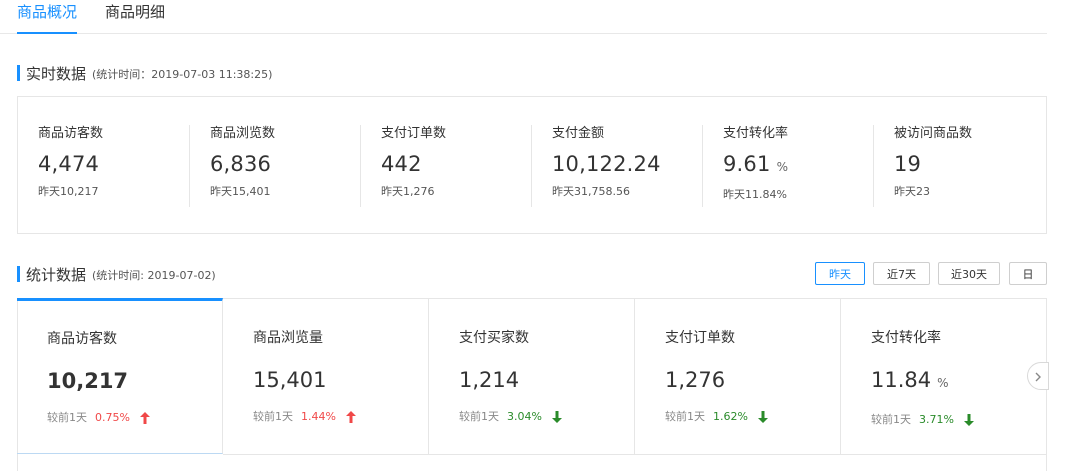  What do you see at coordinates (71, 133) in the screenshot?
I see `metric-label: 商品访客数` at bounding box center [71, 133].